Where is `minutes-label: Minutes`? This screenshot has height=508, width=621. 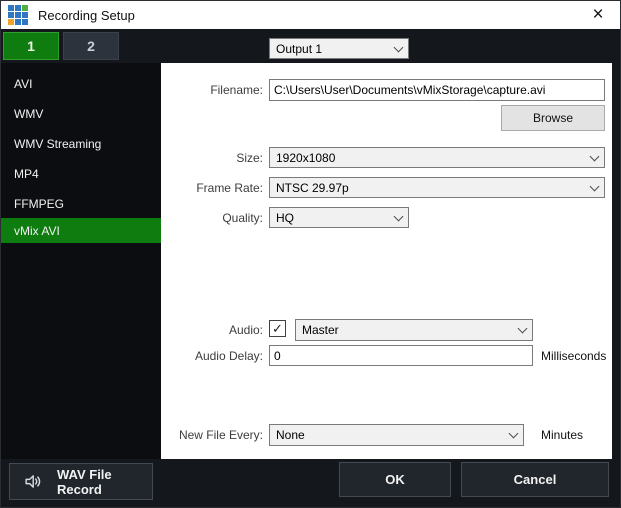 minutes-label: Minutes is located at coordinates (562, 435).